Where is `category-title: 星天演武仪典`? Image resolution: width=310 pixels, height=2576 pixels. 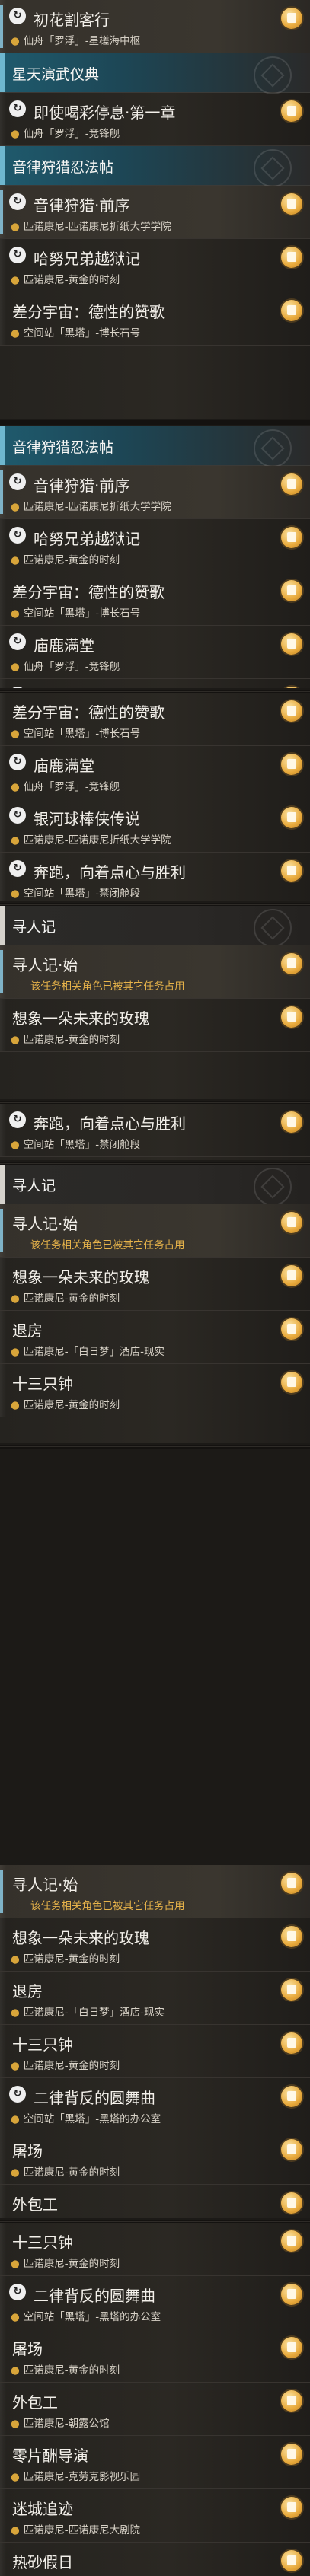 category-title: 星天演武仪典 is located at coordinates (56, 74).